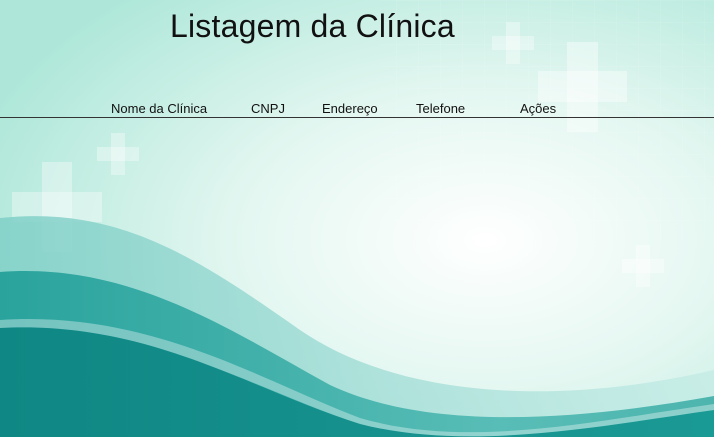 The image size is (714, 437). I want to click on column-header-cnpj: CNPJ, so click(268, 108).